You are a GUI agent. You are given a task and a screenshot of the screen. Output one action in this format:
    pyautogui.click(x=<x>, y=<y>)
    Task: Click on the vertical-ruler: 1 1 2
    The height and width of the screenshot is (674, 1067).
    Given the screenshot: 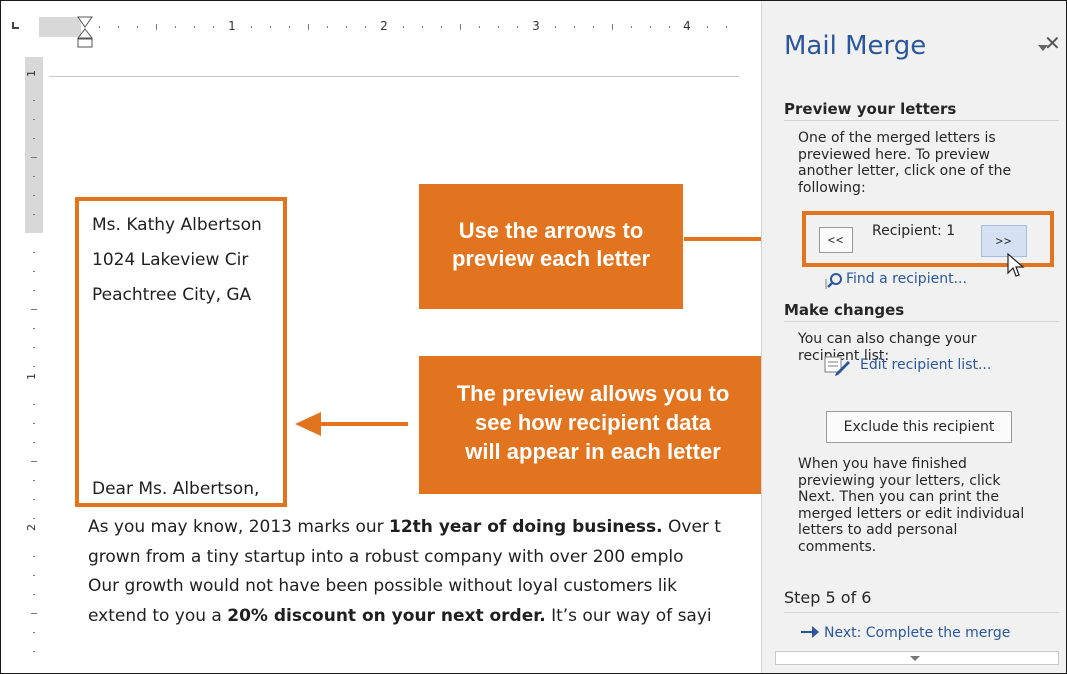 What is the action you would take?
    pyautogui.click(x=34, y=365)
    